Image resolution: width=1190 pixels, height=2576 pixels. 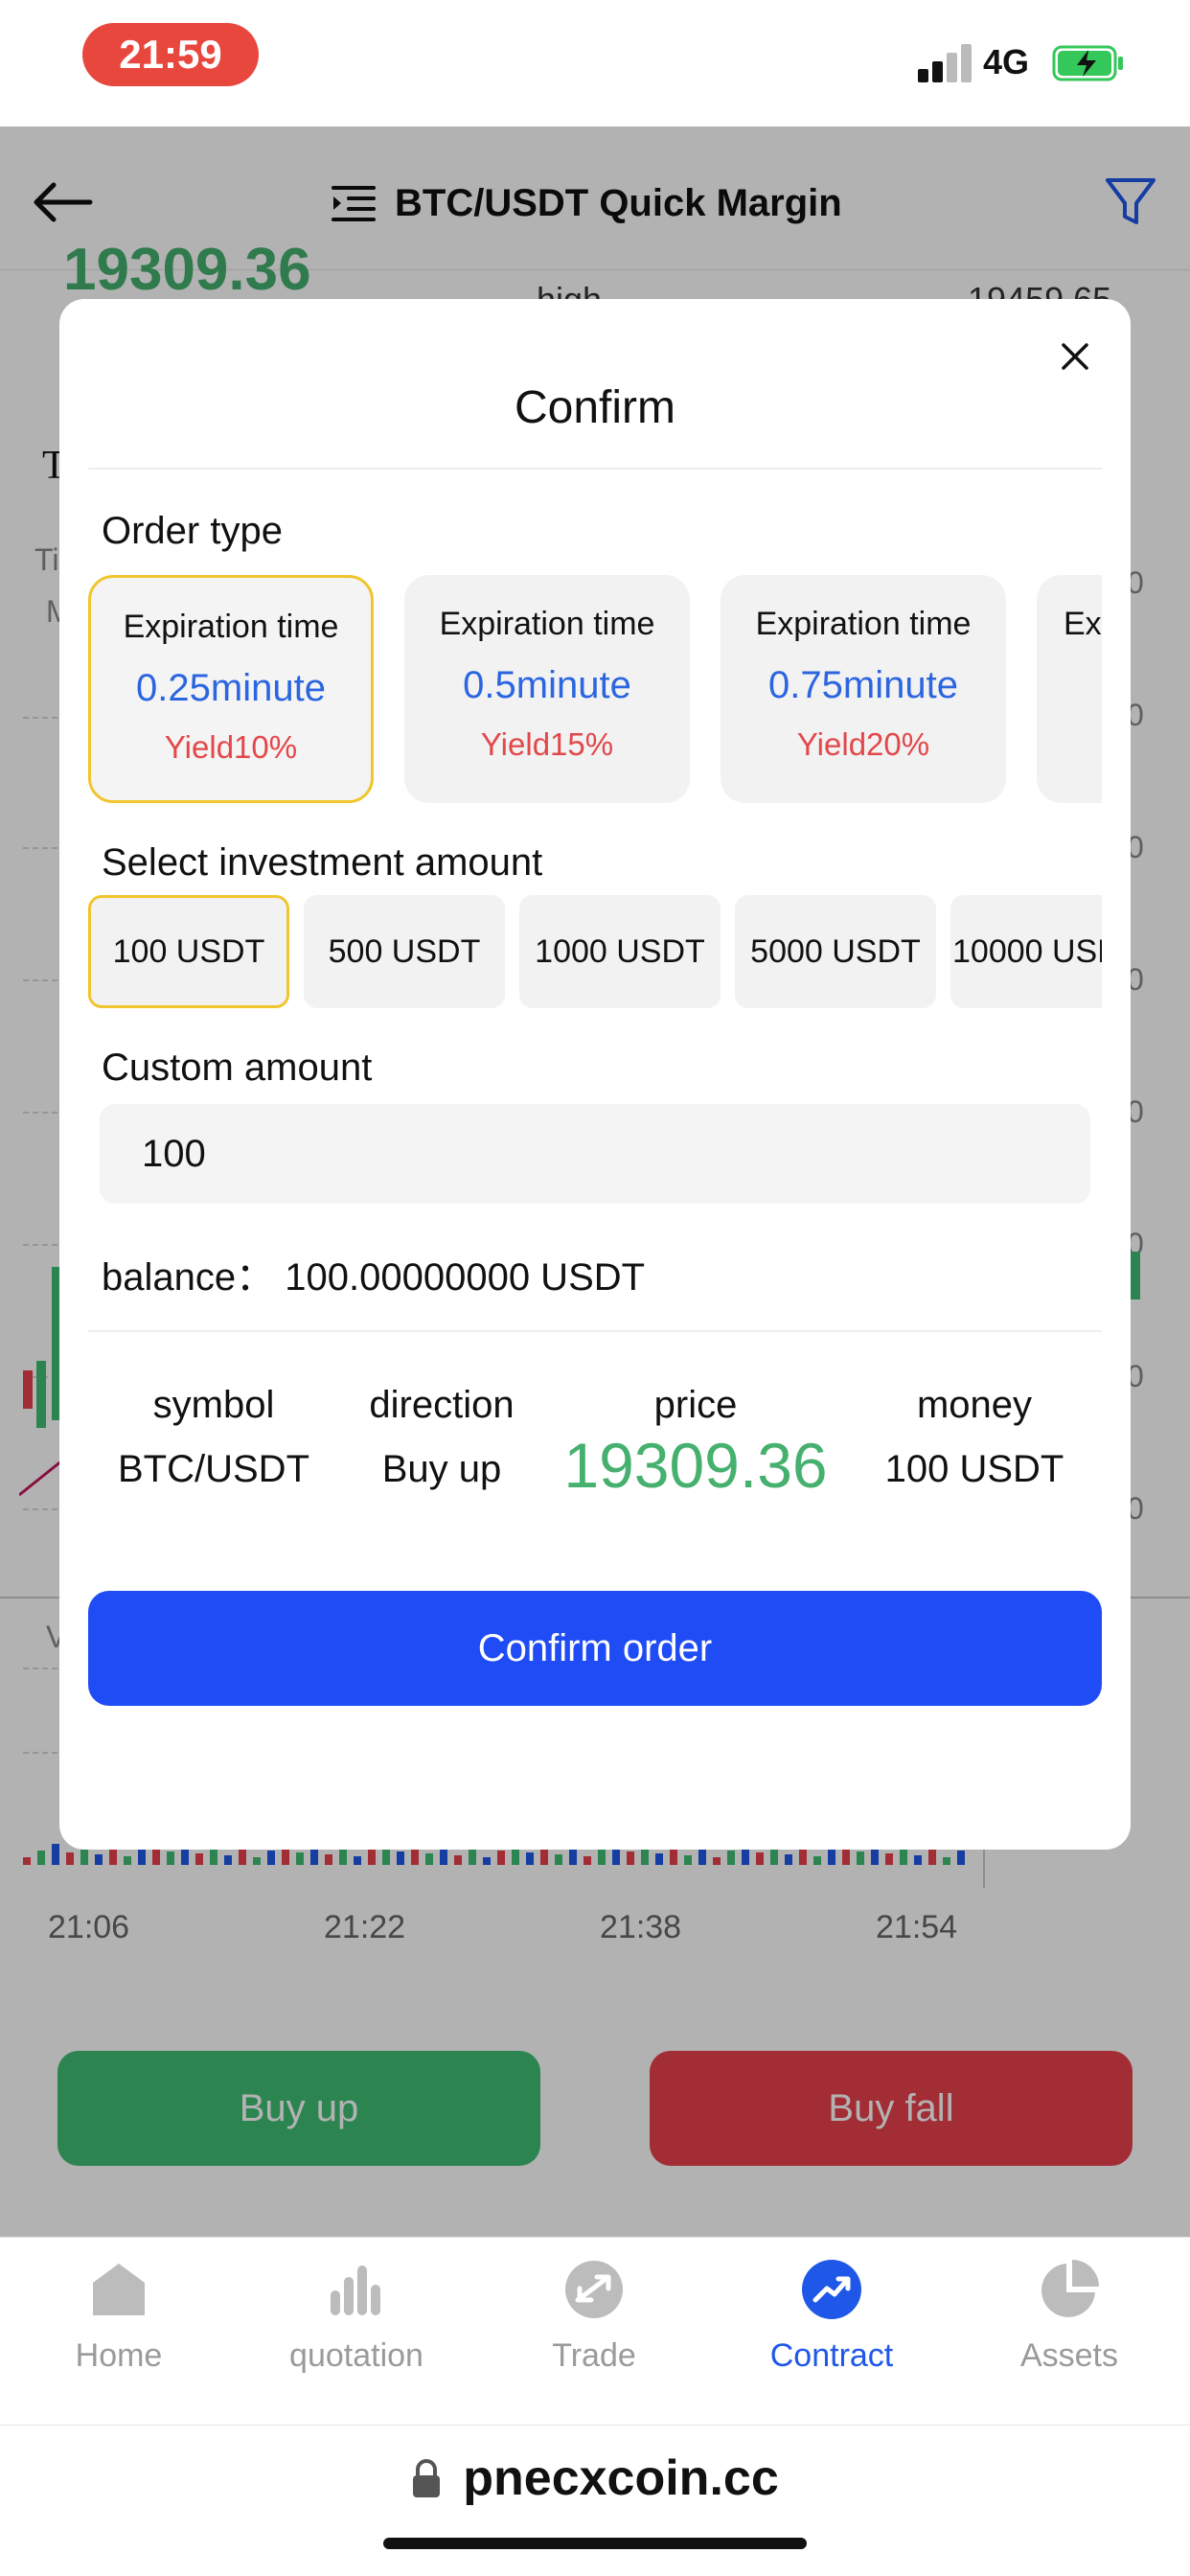 I want to click on battery-charging-icon, so click(x=1088, y=63).